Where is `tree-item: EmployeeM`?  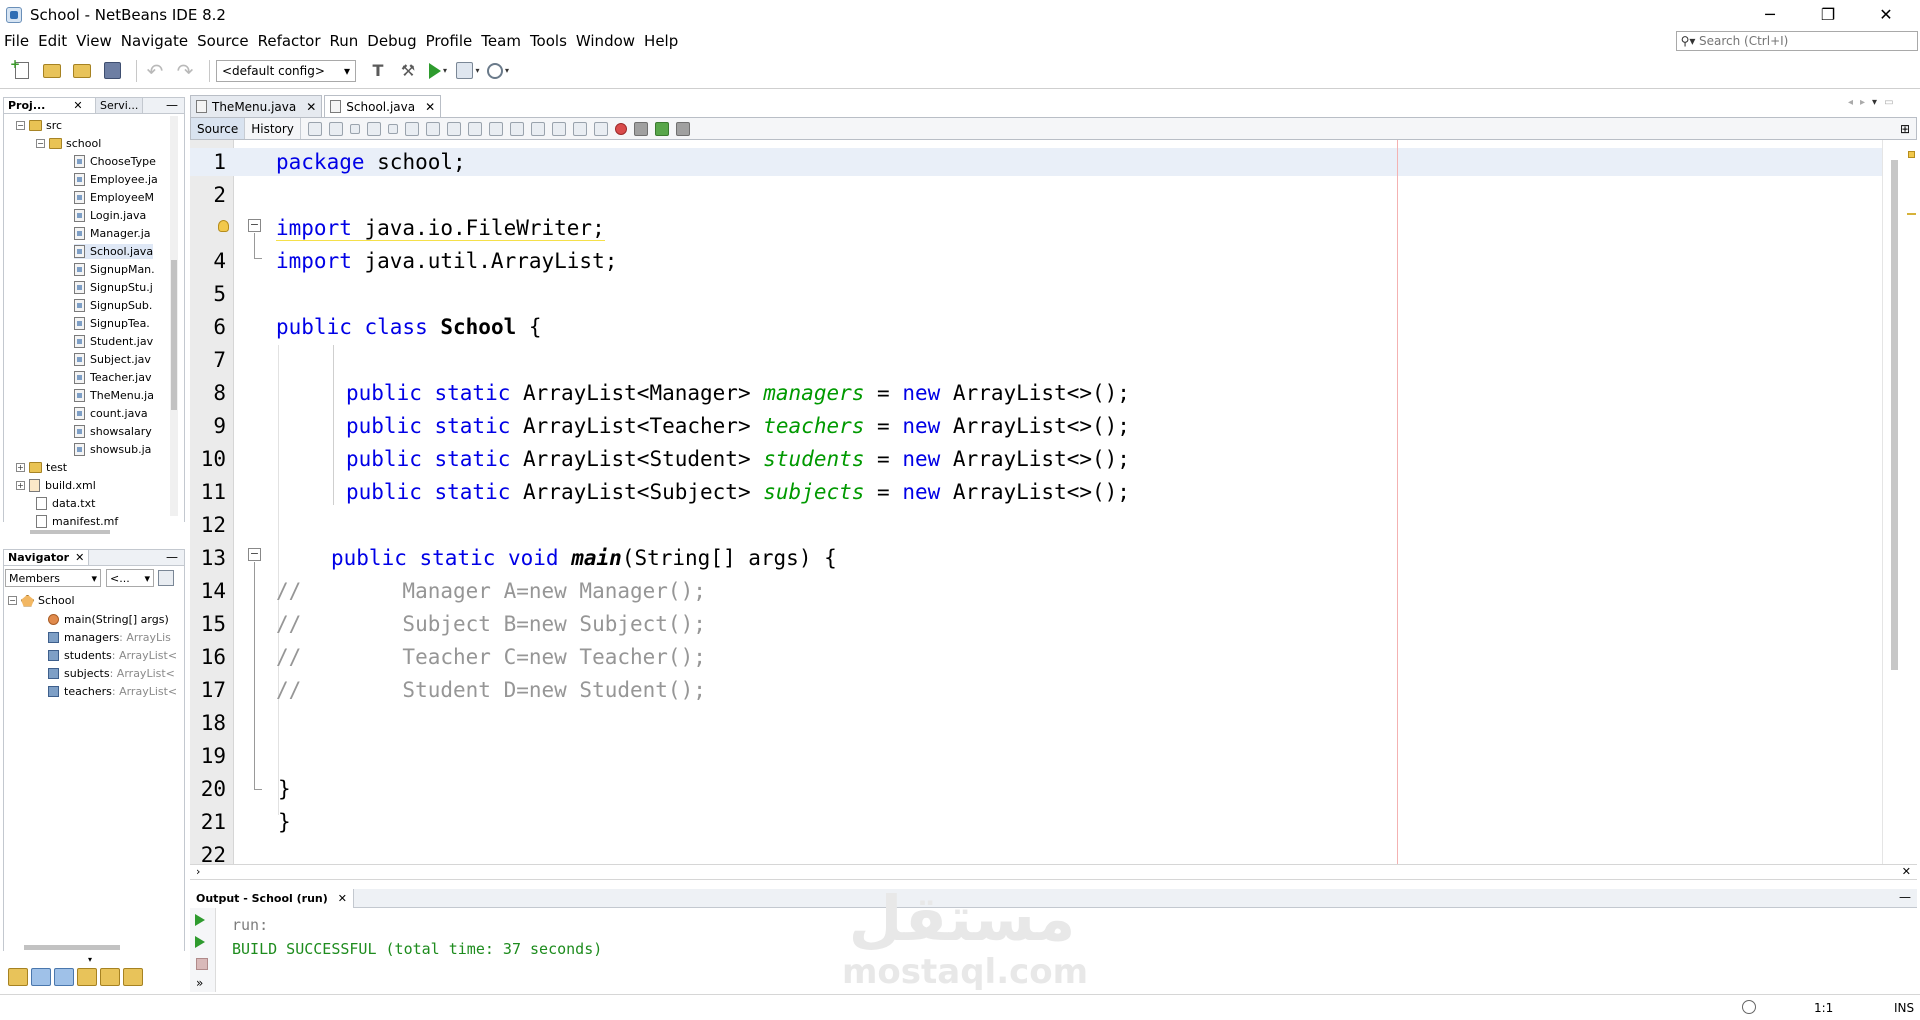 tree-item: EmployeeM is located at coordinates (114, 197).